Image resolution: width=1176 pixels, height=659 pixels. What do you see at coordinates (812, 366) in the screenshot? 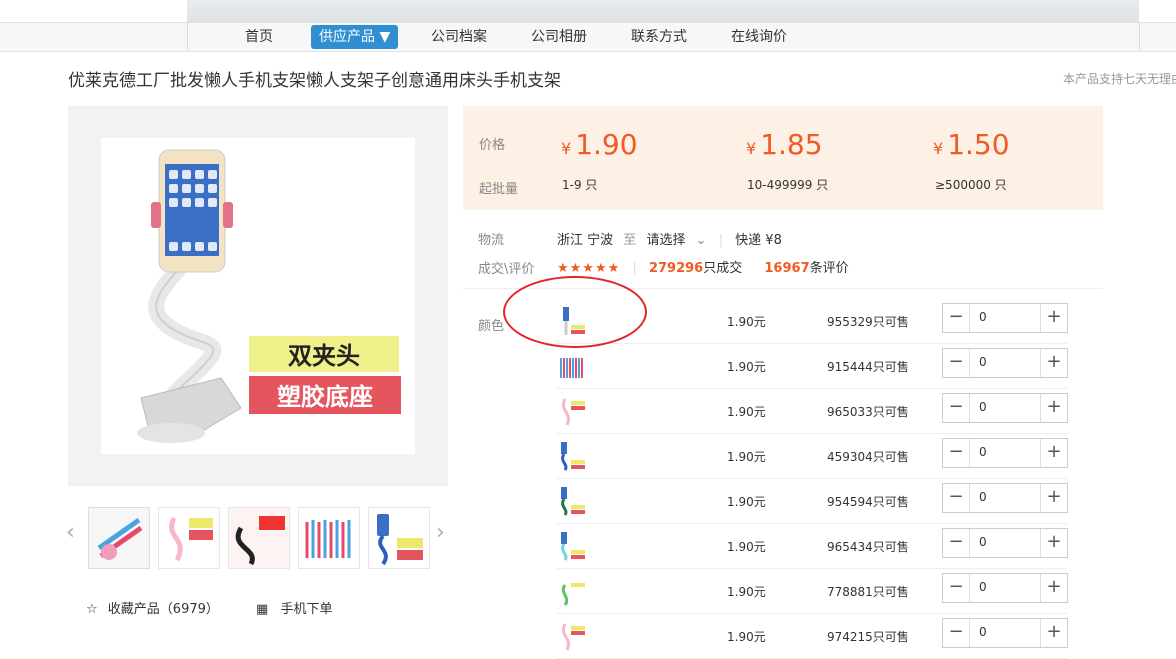
I see `sku-row: 1.90元 915444只可售 −0 +` at bounding box center [812, 366].